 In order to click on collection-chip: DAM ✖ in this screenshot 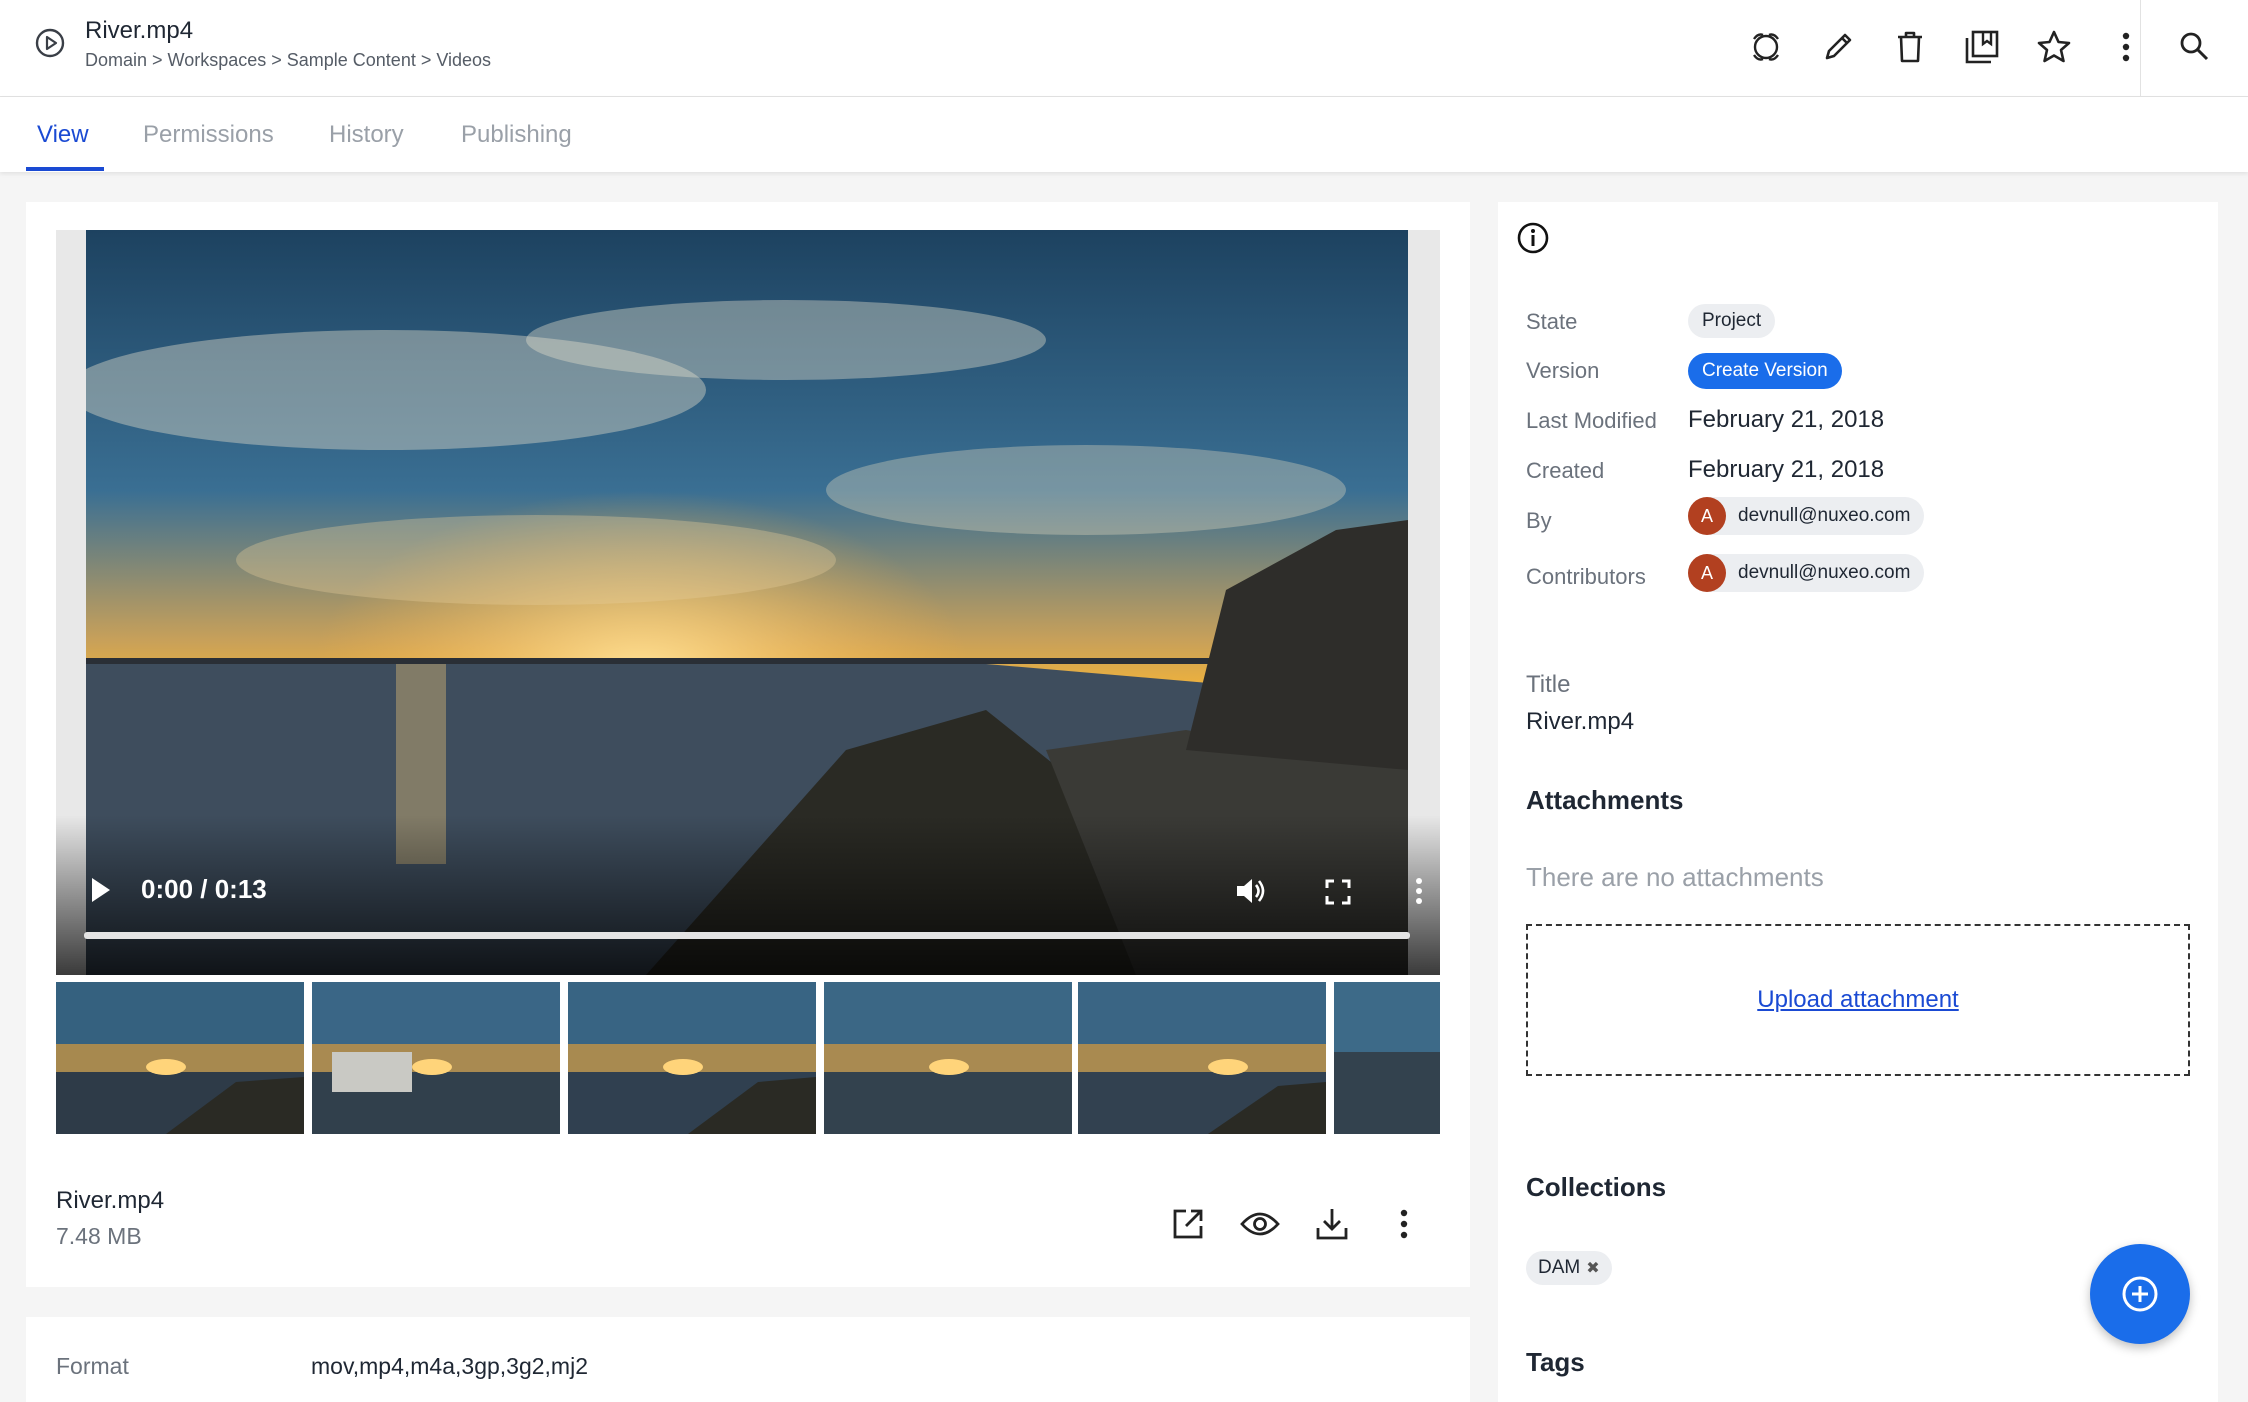, I will do `click(1569, 1268)`.